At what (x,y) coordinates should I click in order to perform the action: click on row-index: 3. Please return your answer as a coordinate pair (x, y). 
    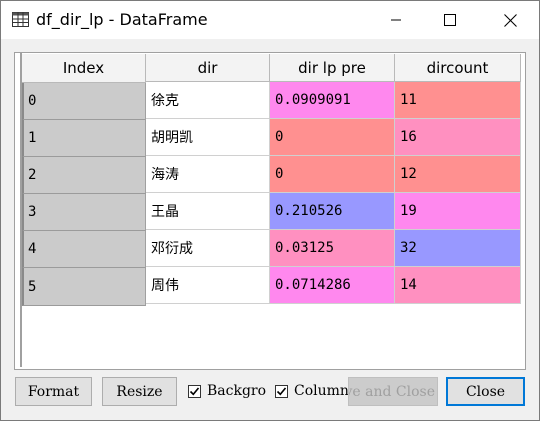
    Looking at the image, I should click on (84, 212).